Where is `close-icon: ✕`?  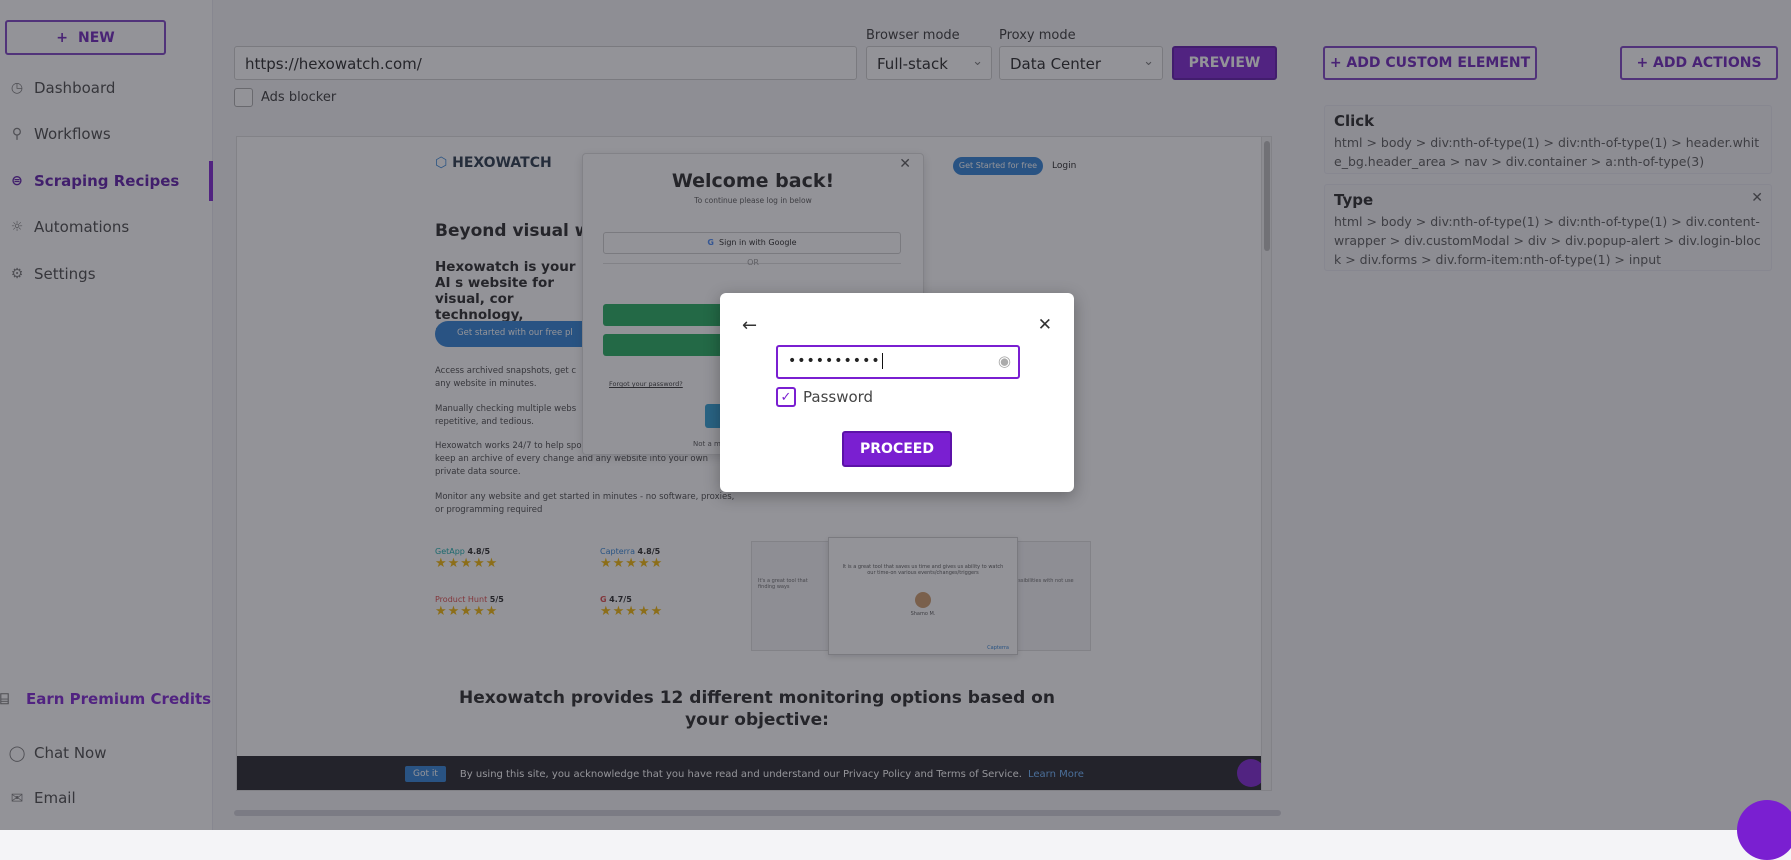
close-icon: ✕ is located at coordinates (1045, 325).